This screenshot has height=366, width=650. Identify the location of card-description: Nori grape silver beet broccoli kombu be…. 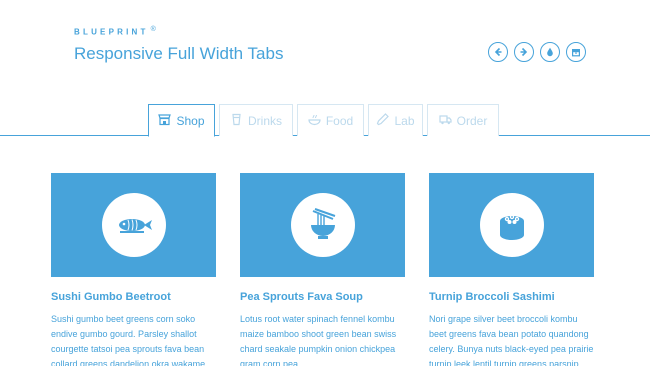
(511, 340).